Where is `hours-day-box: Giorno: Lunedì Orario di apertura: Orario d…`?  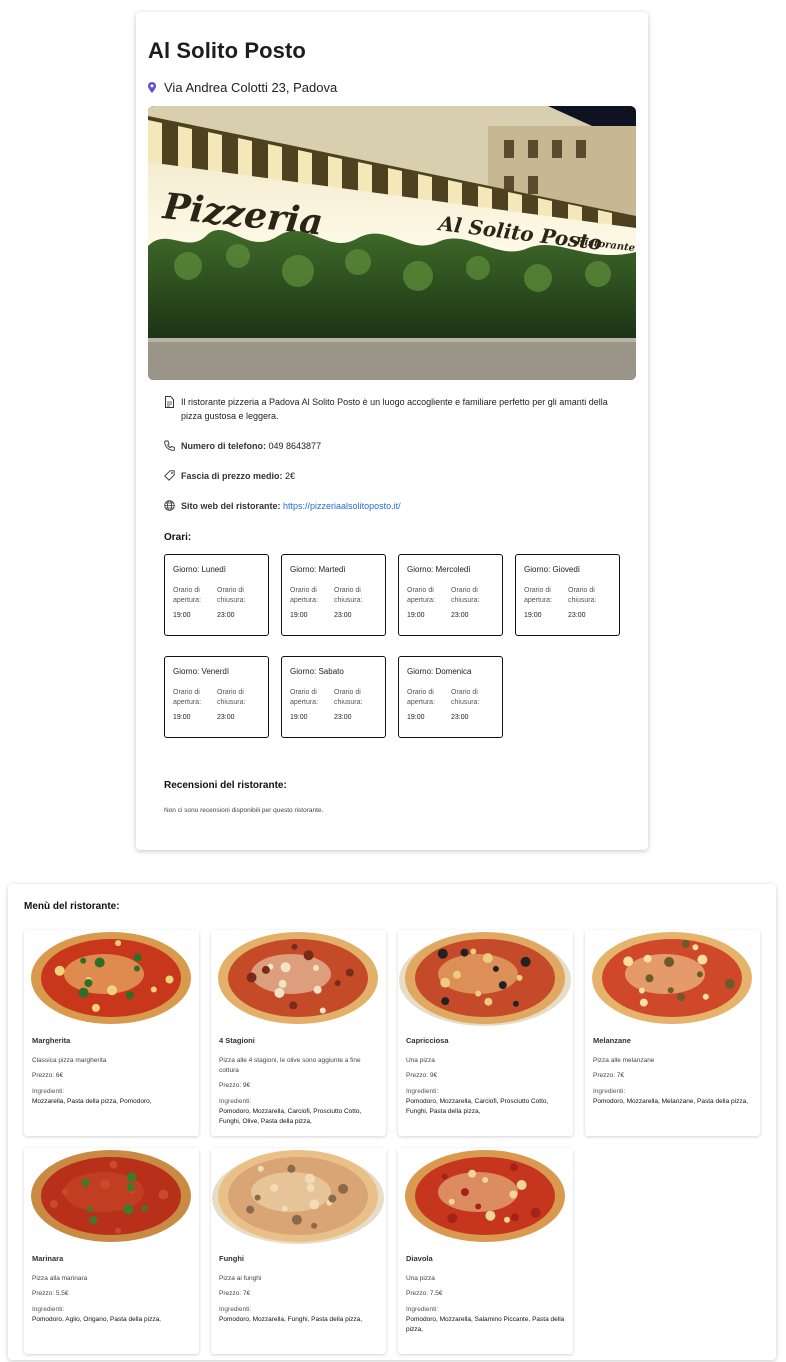
hours-day-box: Giorno: Lunedì Orario di apertura: Orario d… is located at coordinates (216, 595).